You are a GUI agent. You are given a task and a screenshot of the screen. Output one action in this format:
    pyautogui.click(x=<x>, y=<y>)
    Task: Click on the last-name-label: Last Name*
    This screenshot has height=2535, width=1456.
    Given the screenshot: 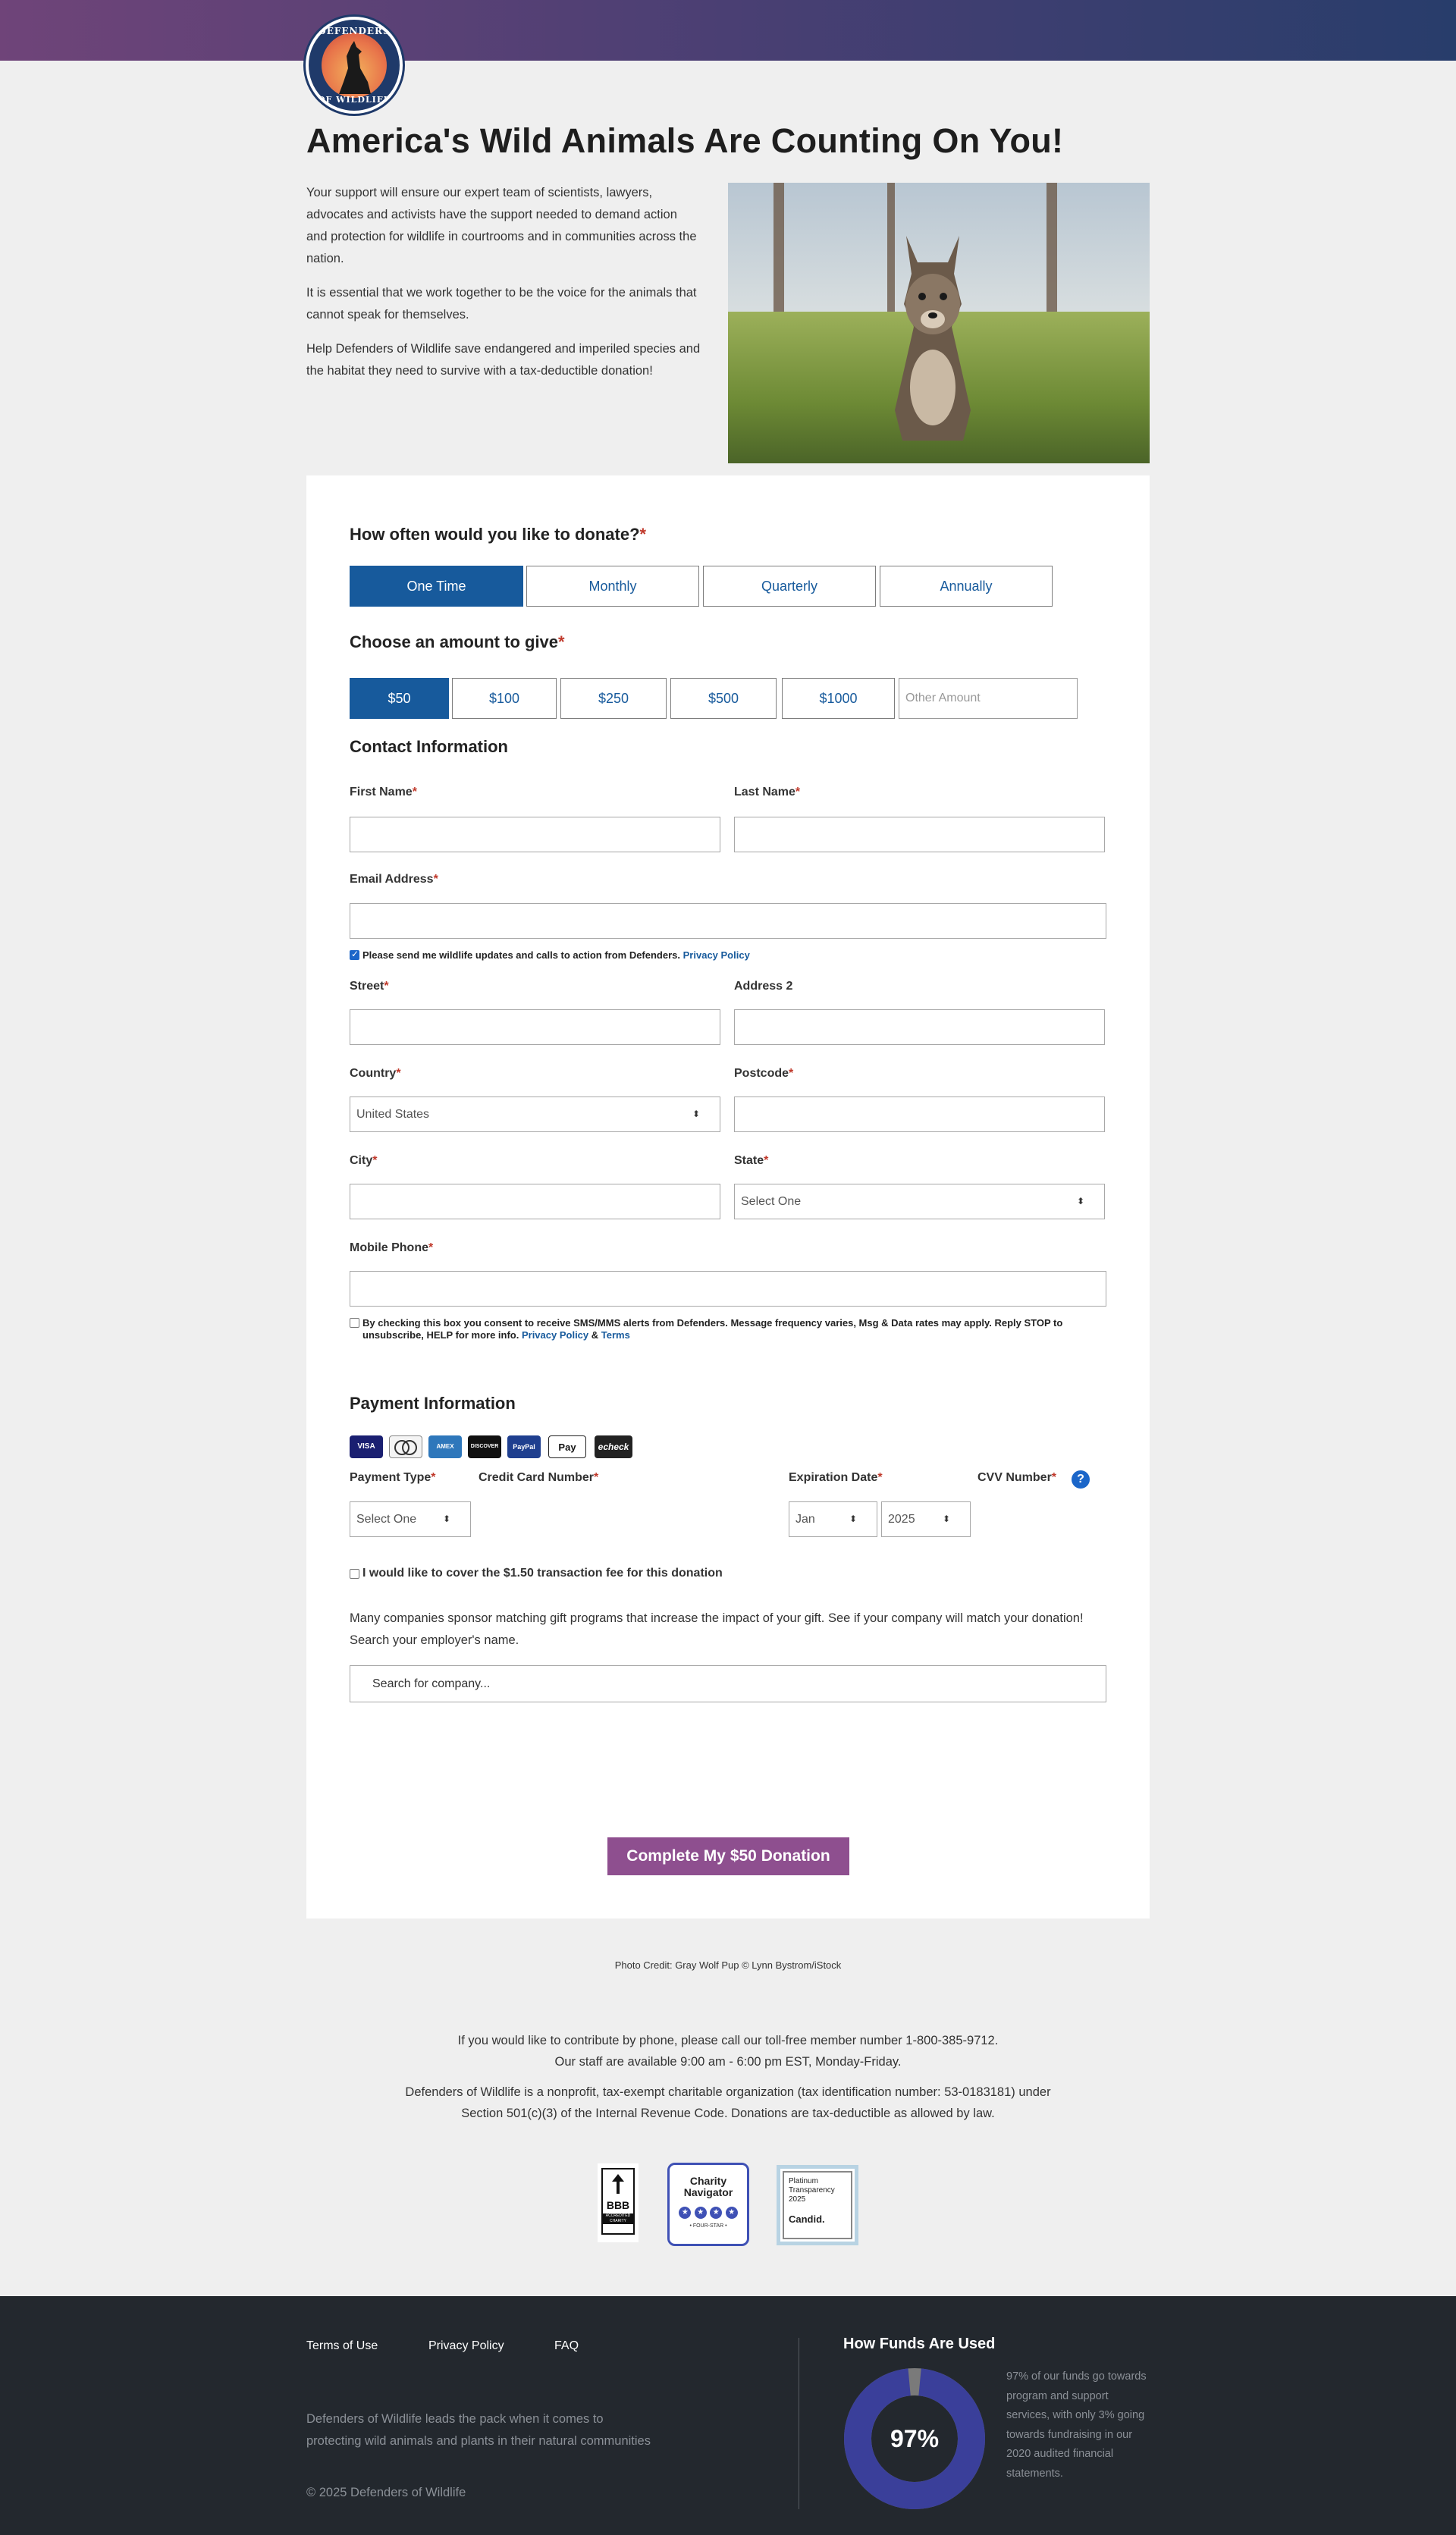 What is the action you would take?
    pyautogui.click(x=767, y=792)
    